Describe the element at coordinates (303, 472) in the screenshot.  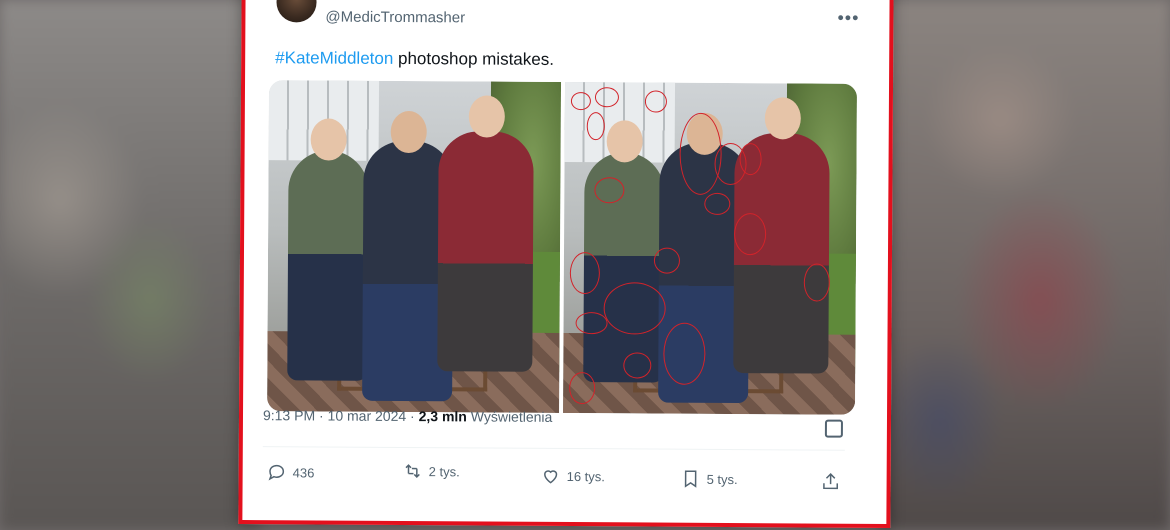
I see `reply-count: 436` at that location.